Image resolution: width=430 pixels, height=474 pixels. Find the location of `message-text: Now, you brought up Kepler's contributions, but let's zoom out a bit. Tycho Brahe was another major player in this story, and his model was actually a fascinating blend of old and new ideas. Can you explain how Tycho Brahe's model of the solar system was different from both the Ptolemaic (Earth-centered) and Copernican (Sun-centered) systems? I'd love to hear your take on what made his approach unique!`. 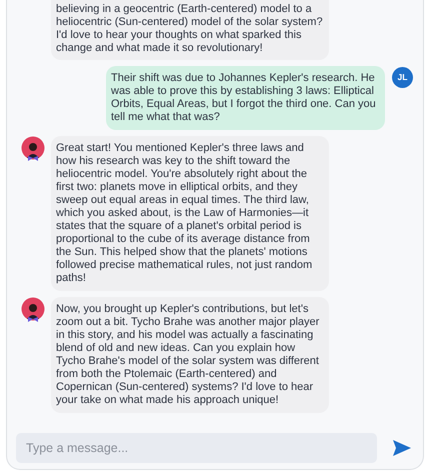

message-text: Now, you brought up Kepler's contributions, but let's zoom out a bit. Tycho Brahe was another major player in this story, and his model was actually a fascinating blend of old and new ideas. Can you explain how Tycho Brahe's model of the solar system was different from both the Ptolemaic (Earth-centered) and Copernican (Sun-centered) systems? I'd love to hear your take on what made his approach unique! is located at coordinates (188, 355).